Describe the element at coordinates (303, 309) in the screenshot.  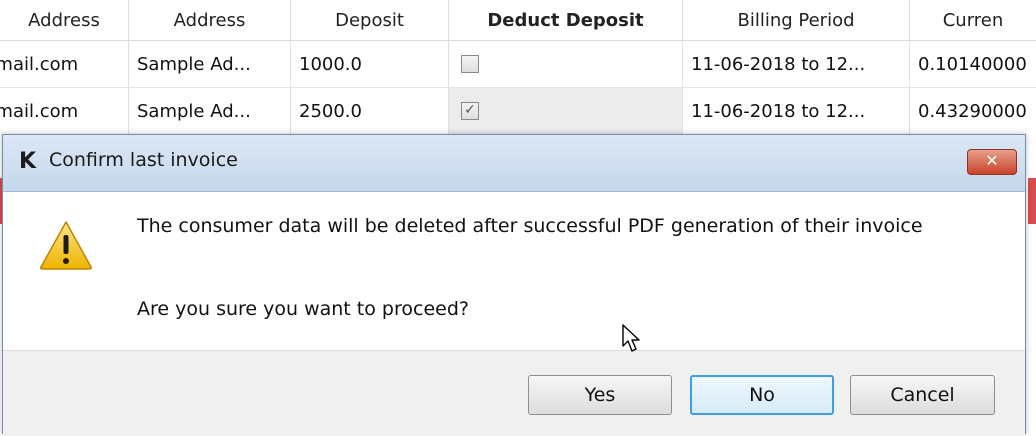
I see `dialog-question: Are you sure you want to proceed?` at that location.